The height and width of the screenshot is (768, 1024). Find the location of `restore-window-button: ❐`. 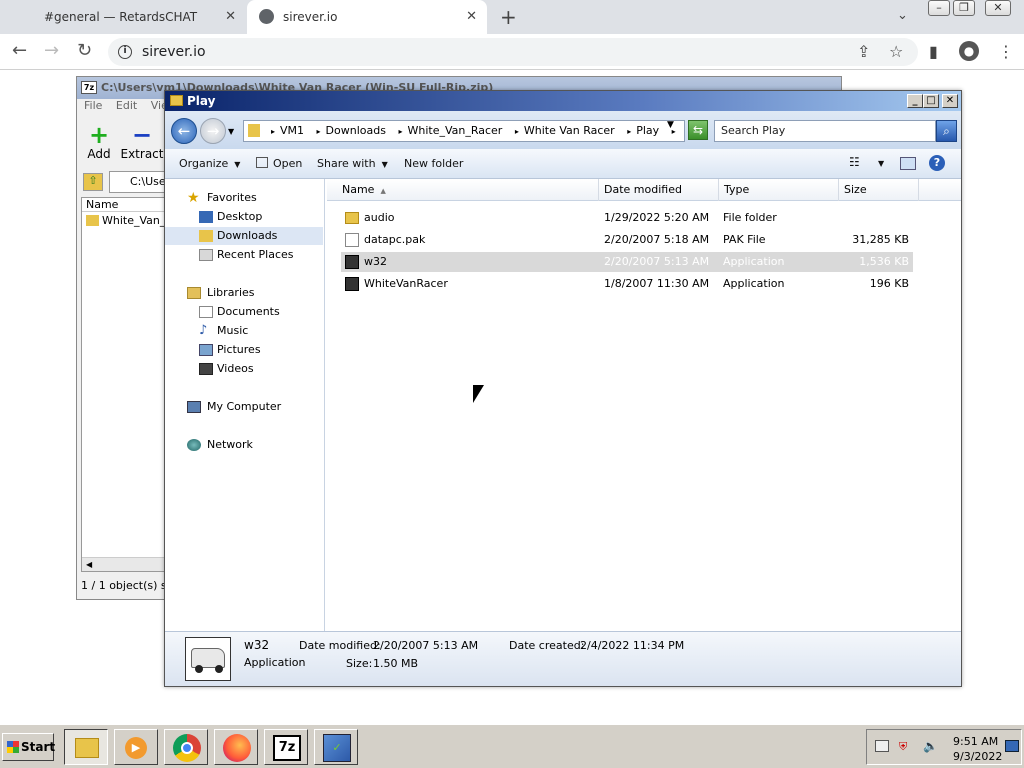

restore-window-button: ❐ is located at coordinates (964, 8).